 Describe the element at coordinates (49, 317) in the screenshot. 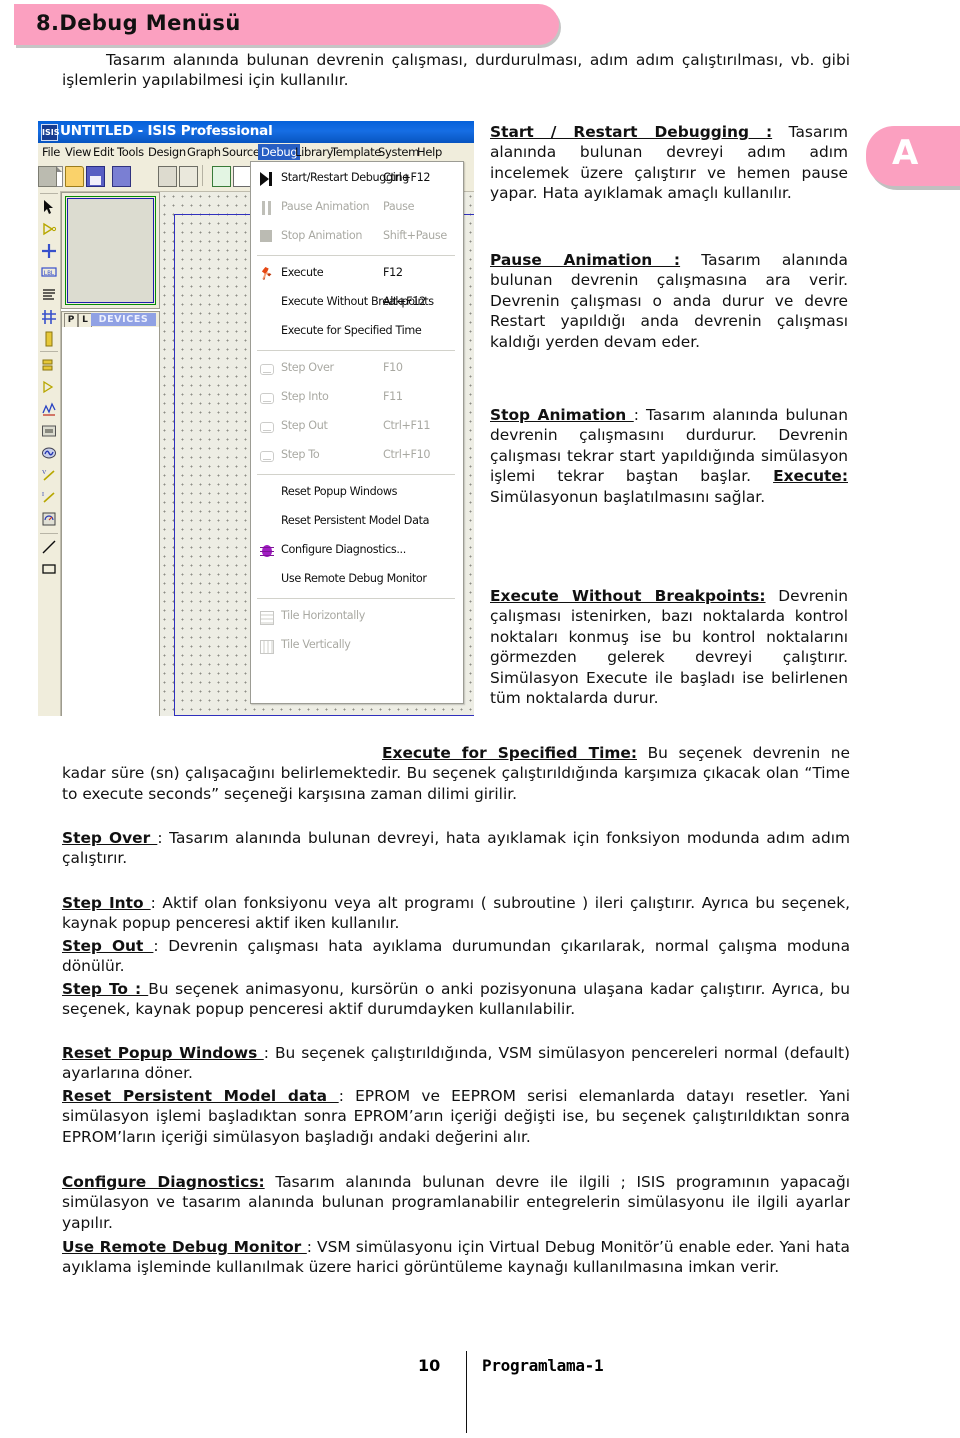

I see `bus-icon` at that location.